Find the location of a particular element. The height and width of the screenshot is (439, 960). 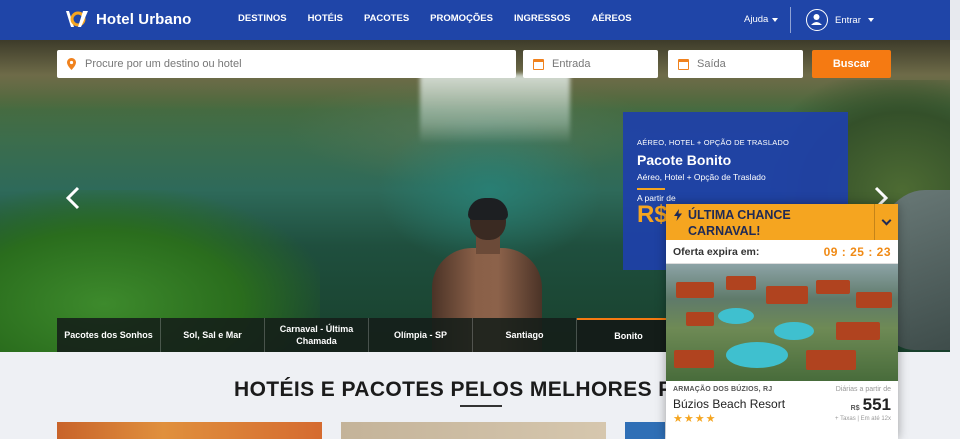

popup-headline: ÚLTIMA CHANCE CARNAVAL! is located at coordinates (739, 223).